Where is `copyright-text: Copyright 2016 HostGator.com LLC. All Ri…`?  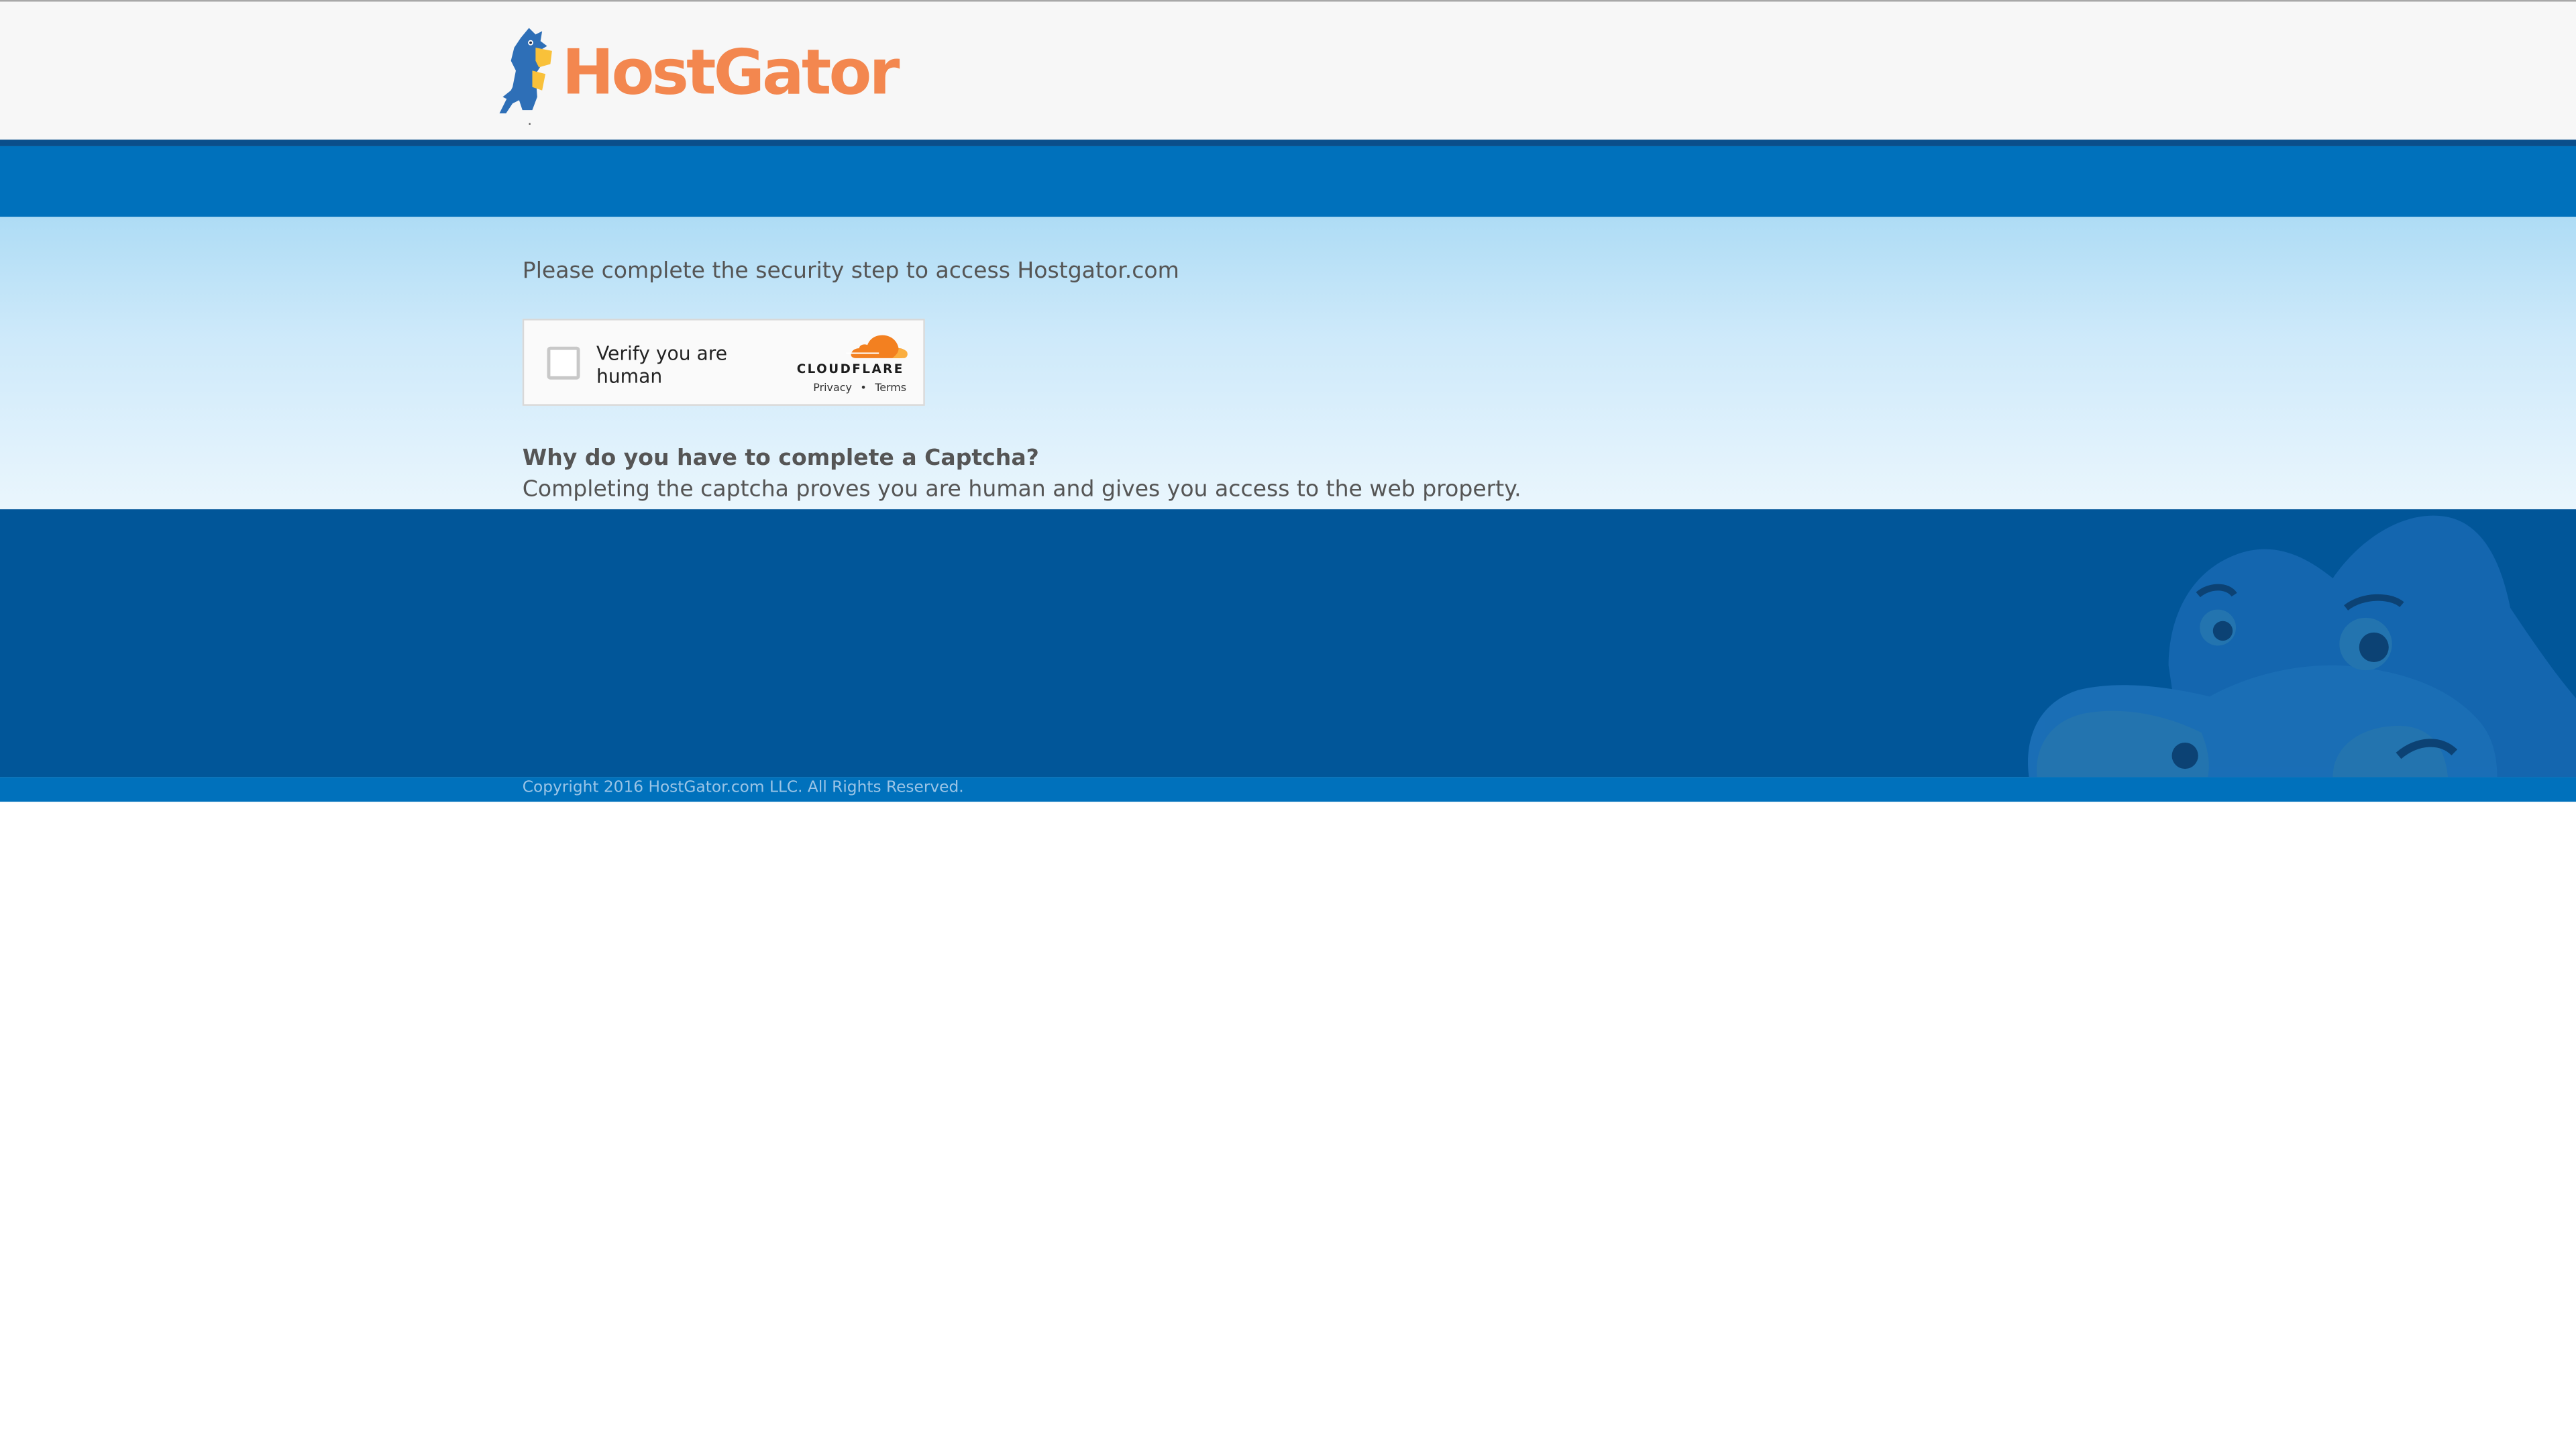 copyright-text: Copyright 2016 HostGator.com LLC. All Ri… is located at coordinates (743, 787).